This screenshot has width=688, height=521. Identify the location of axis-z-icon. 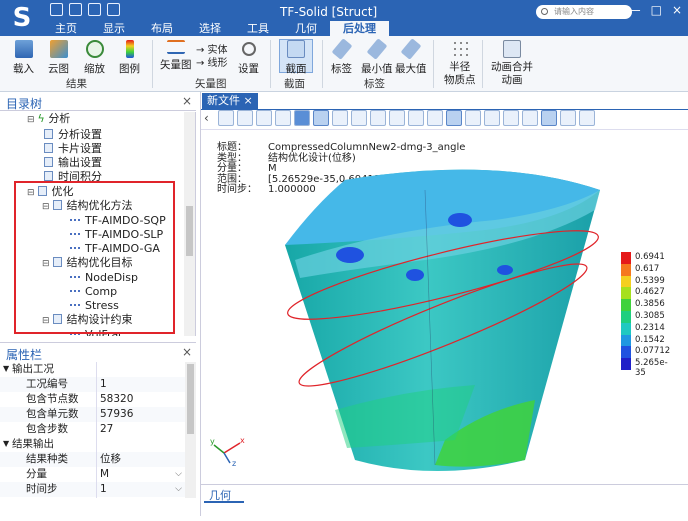
(283, 118).